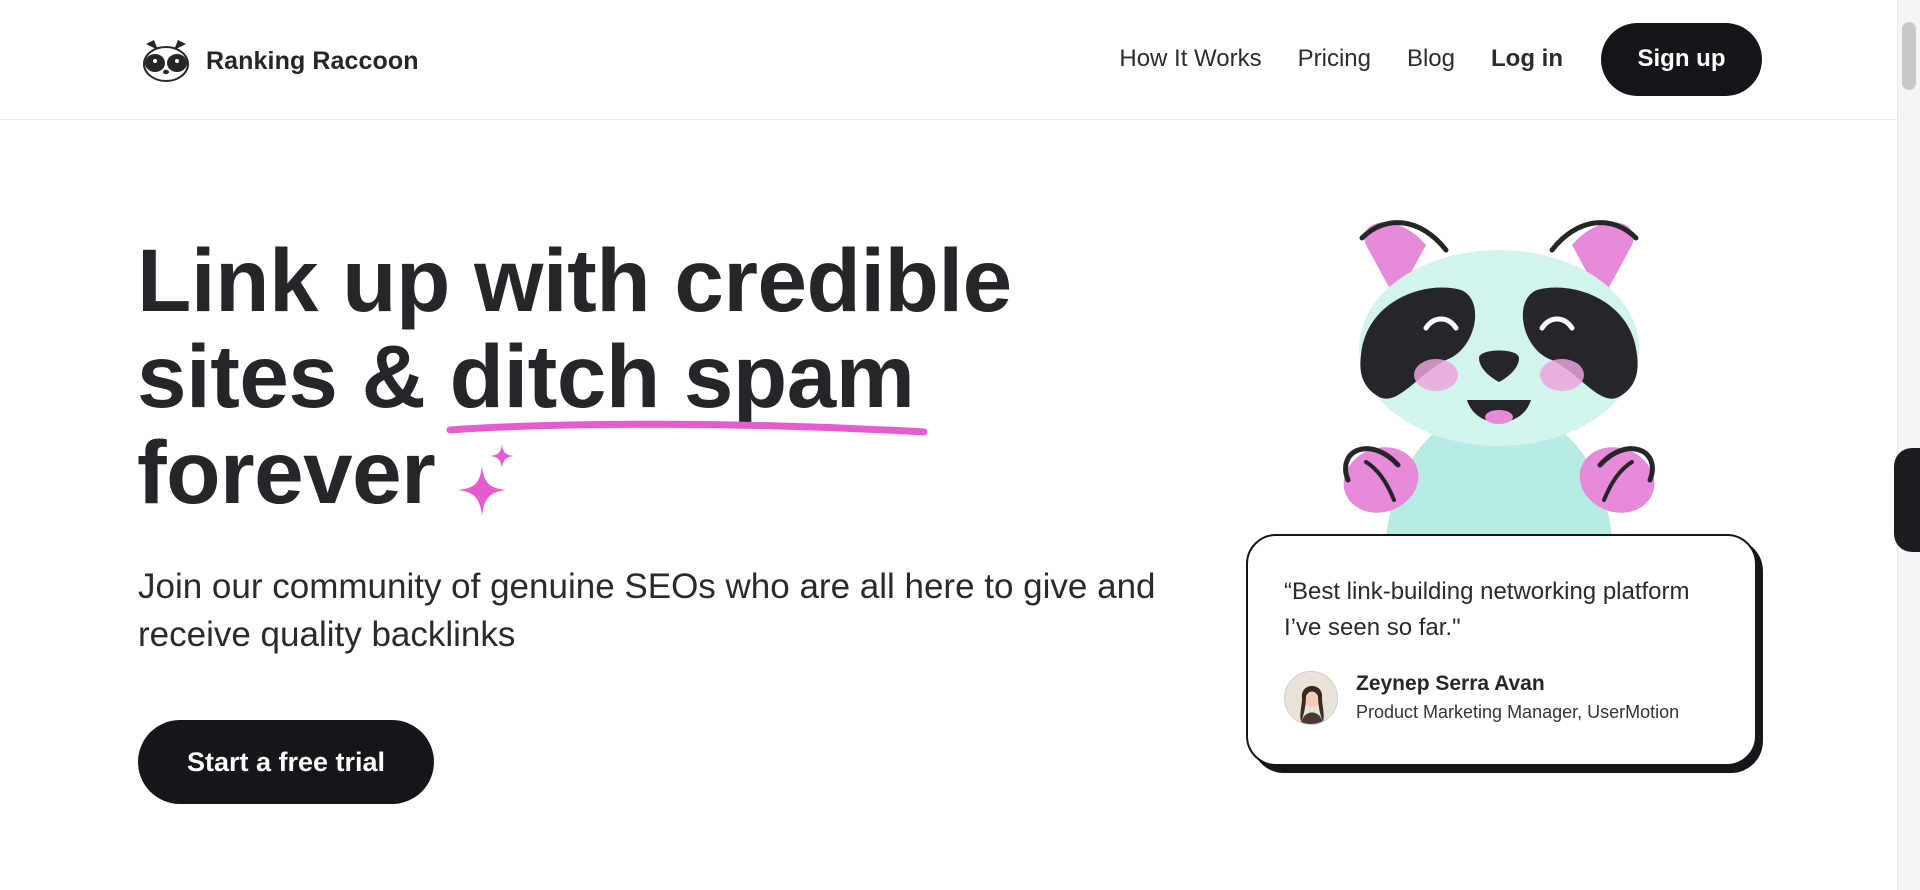 The width and height of the screenshot is (1920, 890). What do you see at coordinates (574, 280) in the screenshot?
I see `headline-line-1: Link up with credible` at bounding box center [574, 280].